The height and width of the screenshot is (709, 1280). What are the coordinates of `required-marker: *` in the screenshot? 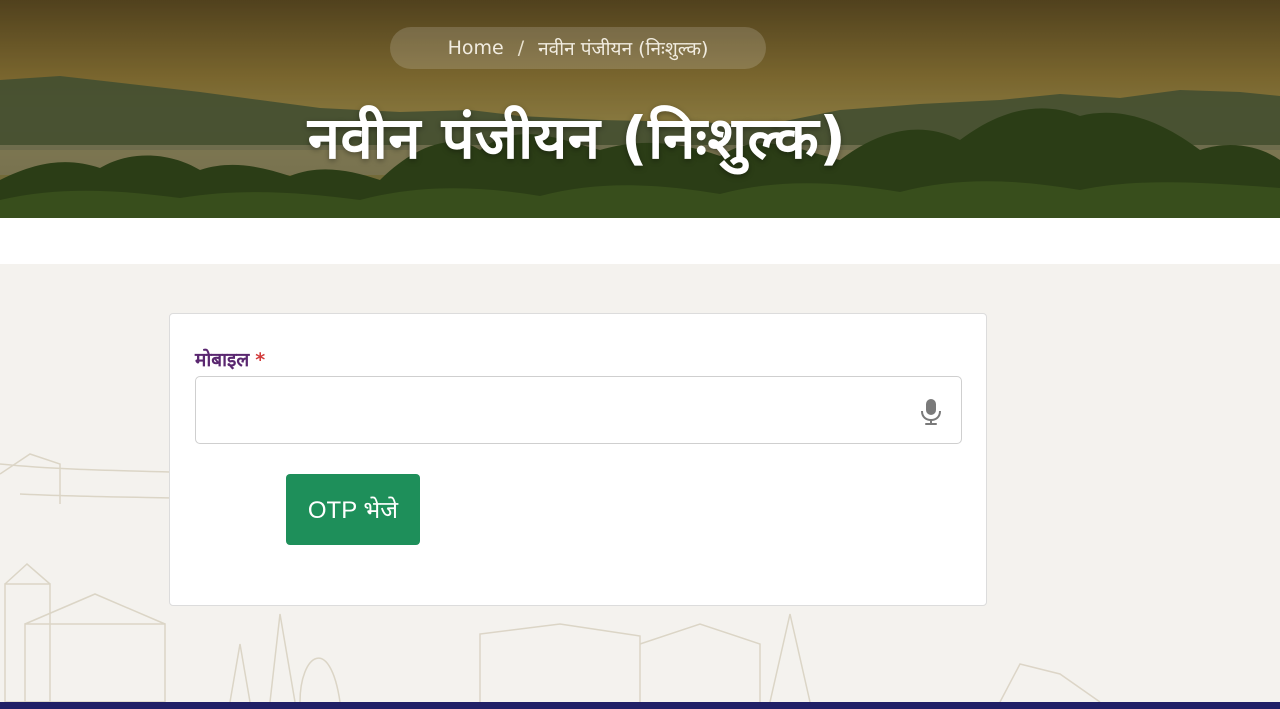 It's located at (260, 360).